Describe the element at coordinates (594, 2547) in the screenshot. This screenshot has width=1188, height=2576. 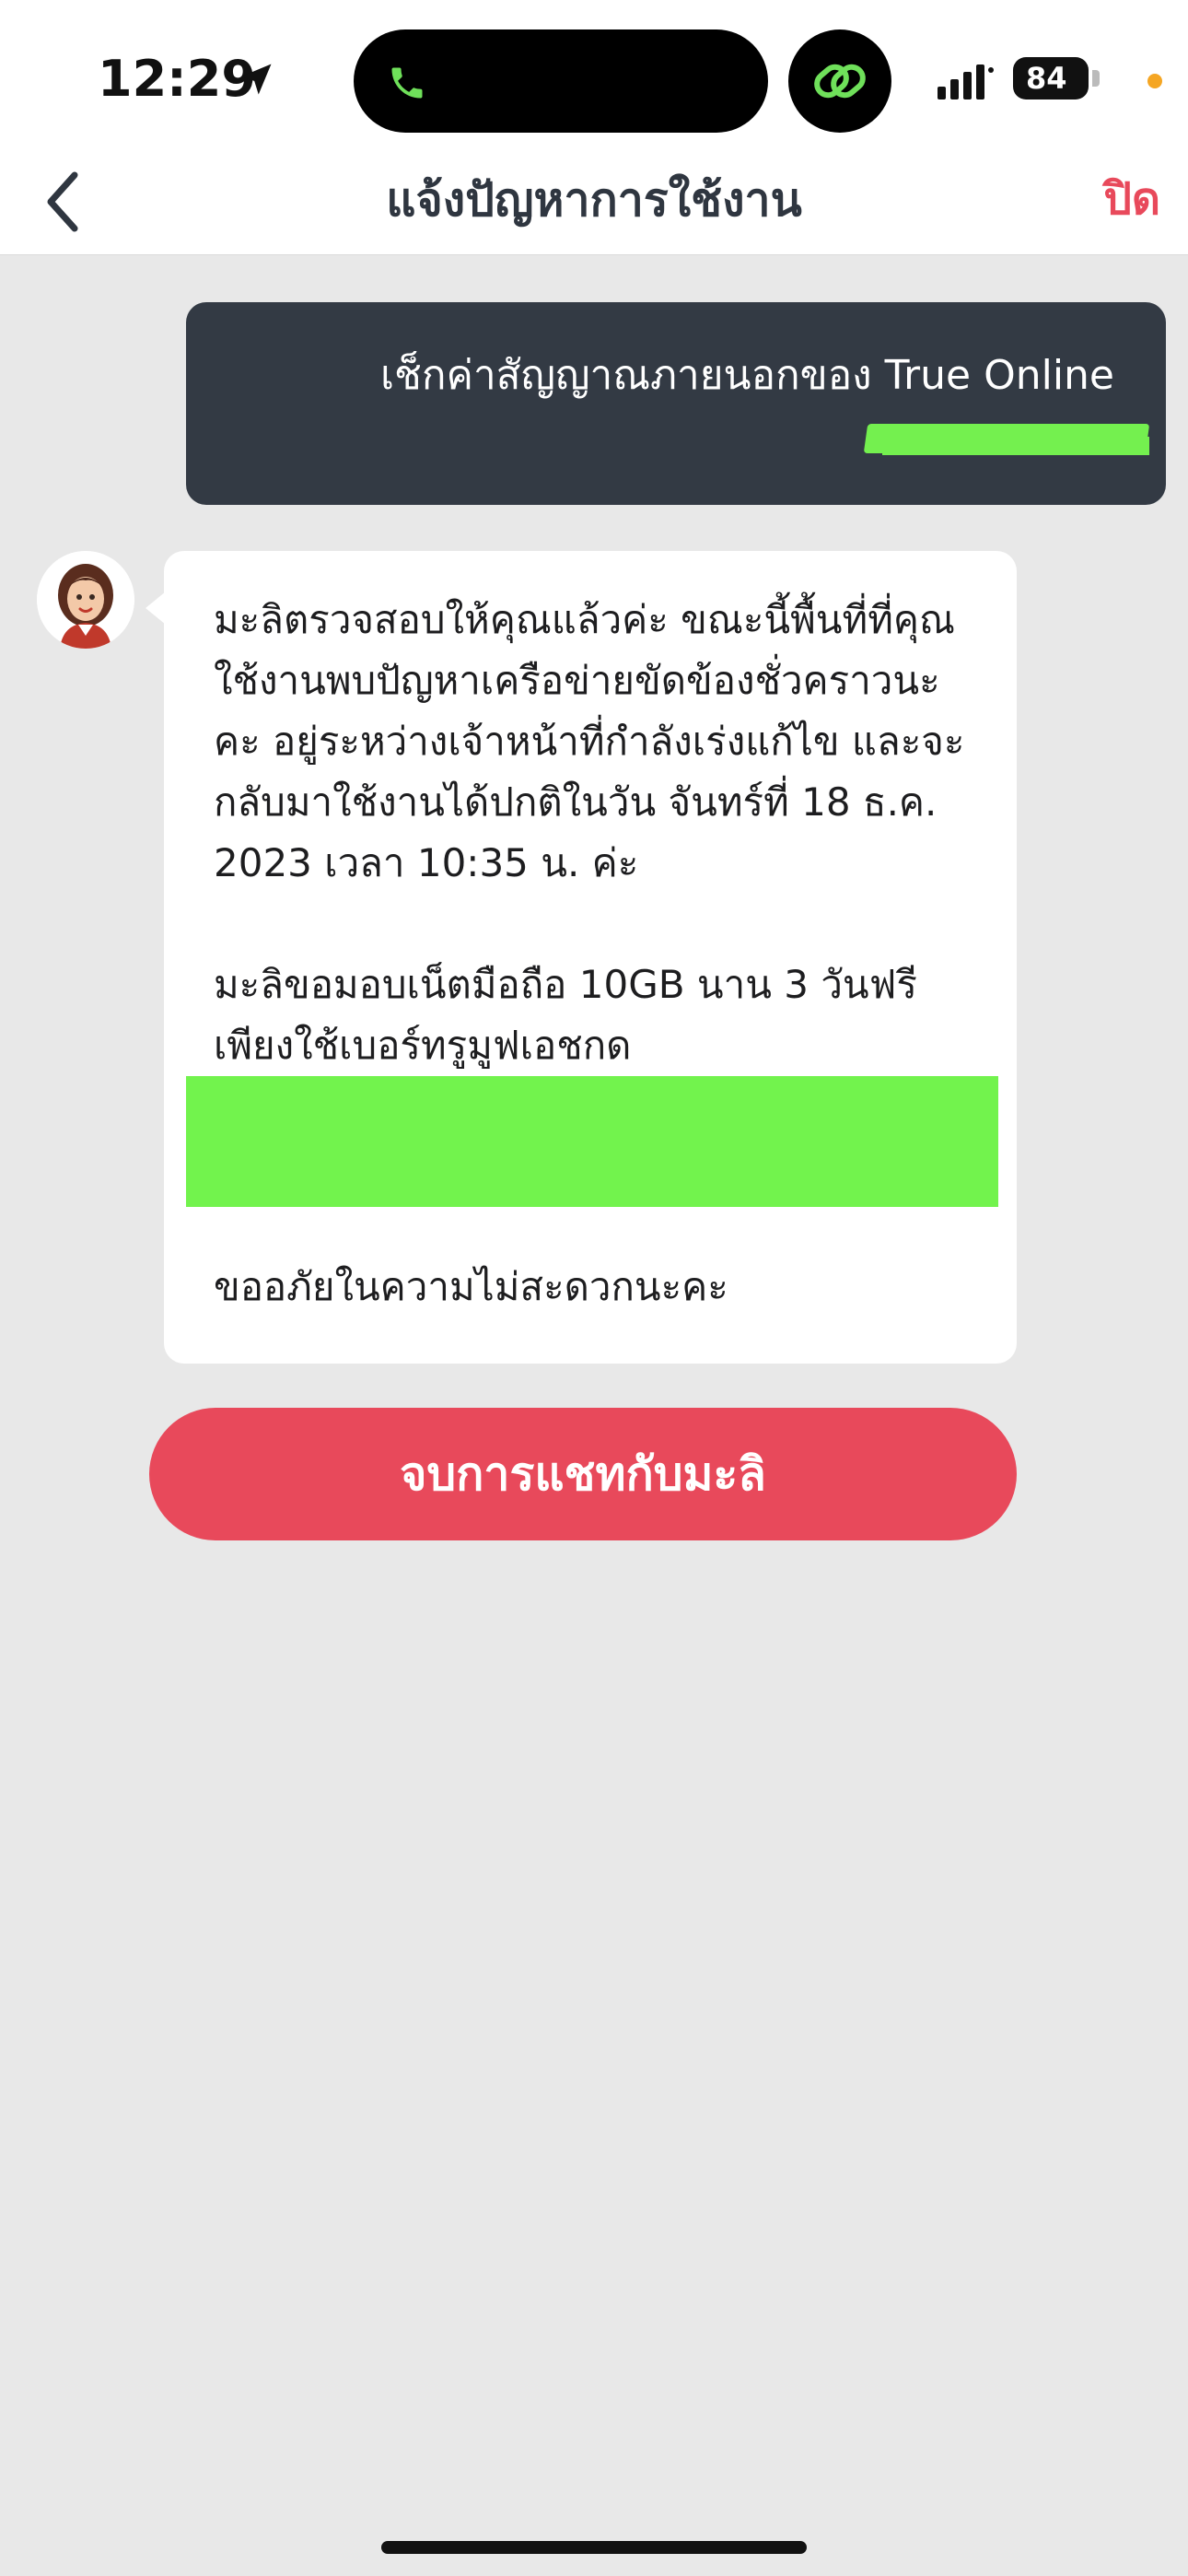
I see `home-indicator` at that location.